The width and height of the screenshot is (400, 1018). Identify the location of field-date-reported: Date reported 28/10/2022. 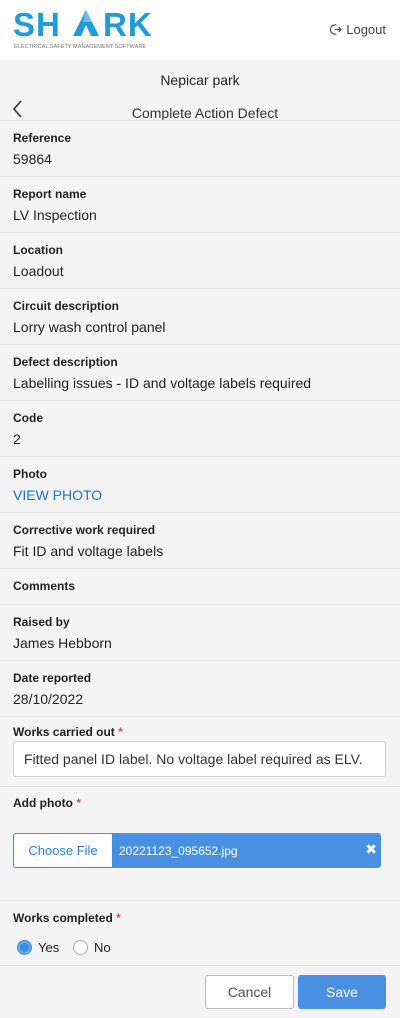
(200, 688).